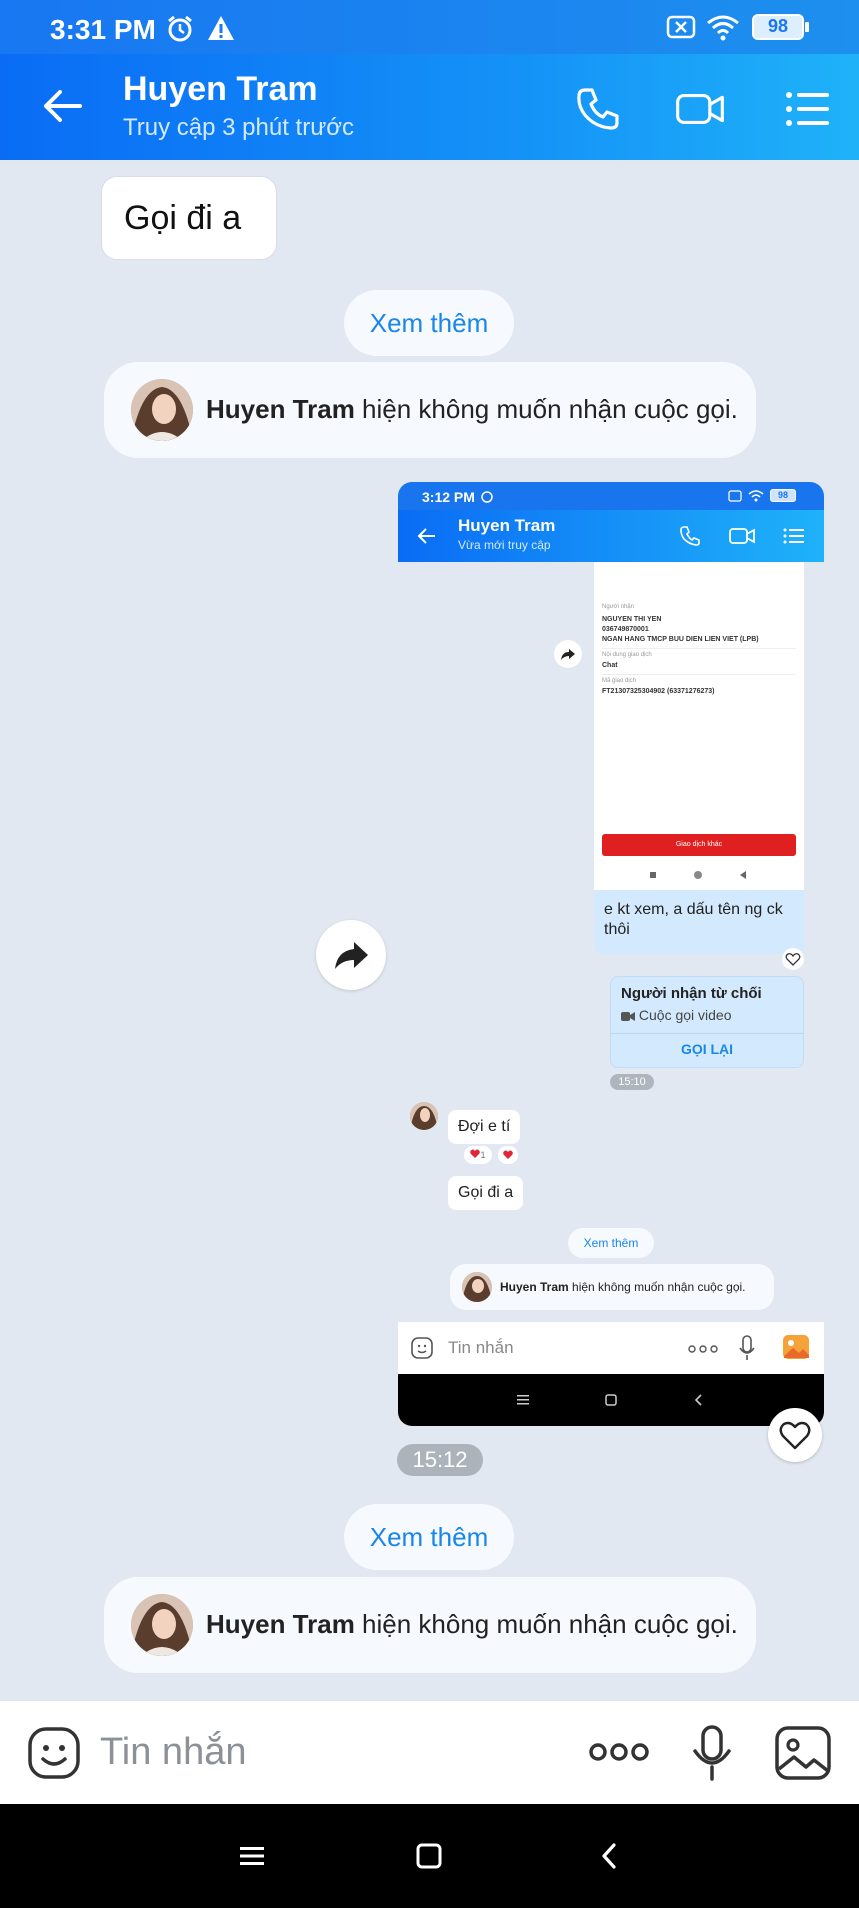  I want to click on receipt-nav-square-icon, so click(653, 875).